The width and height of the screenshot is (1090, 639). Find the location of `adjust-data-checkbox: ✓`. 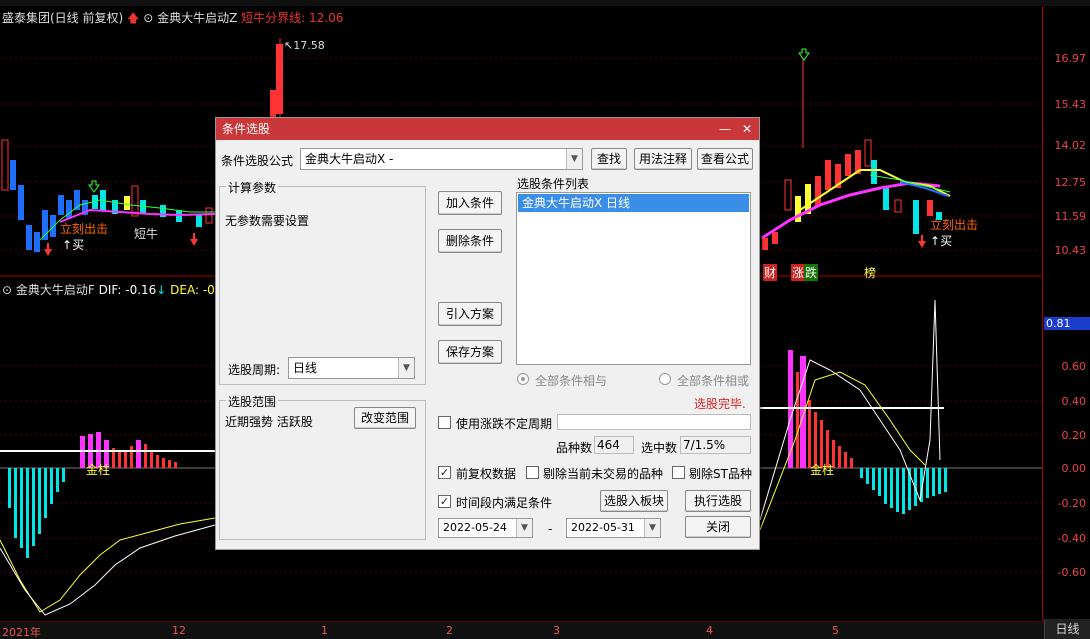

adjust-data-checkbox: ✓ is located at coordinates (444, 472).